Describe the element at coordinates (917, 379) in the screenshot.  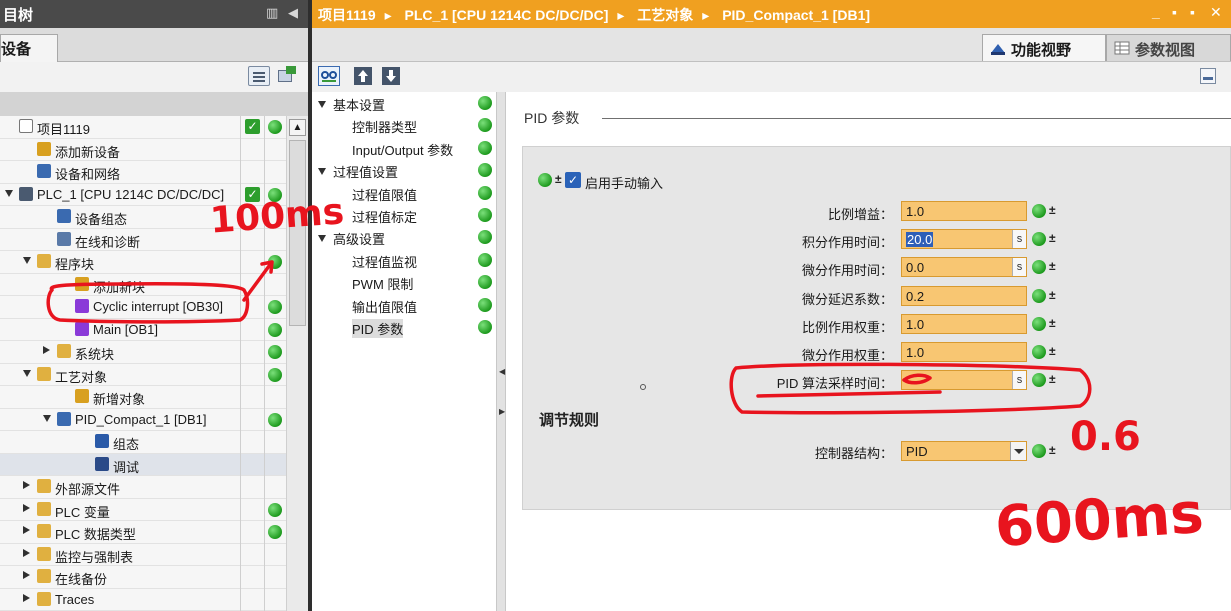
I see `scribble-sample-value` at that location.